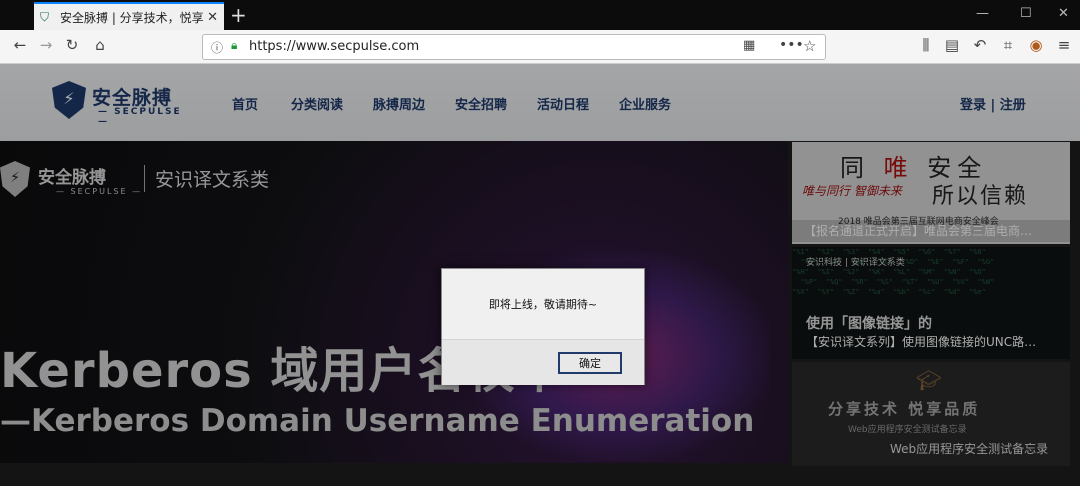  What do you see at coordinates (852, 191) in the screenshot?
I see `card1-slogan: 唯与同行 智御未来` at bounding box center [852, 191].